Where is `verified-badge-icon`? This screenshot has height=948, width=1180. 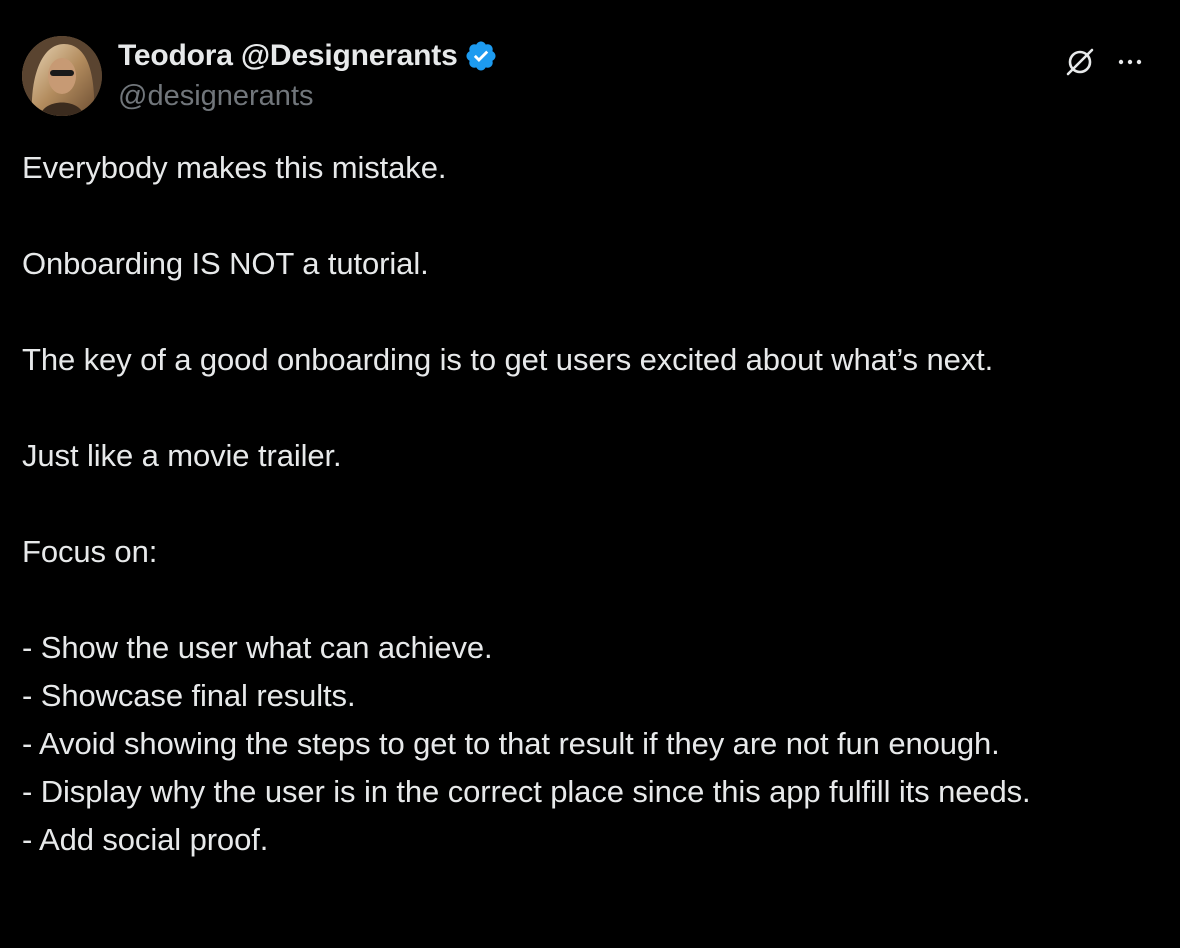 verified-badge-icon is located at coordinates (481, 56).